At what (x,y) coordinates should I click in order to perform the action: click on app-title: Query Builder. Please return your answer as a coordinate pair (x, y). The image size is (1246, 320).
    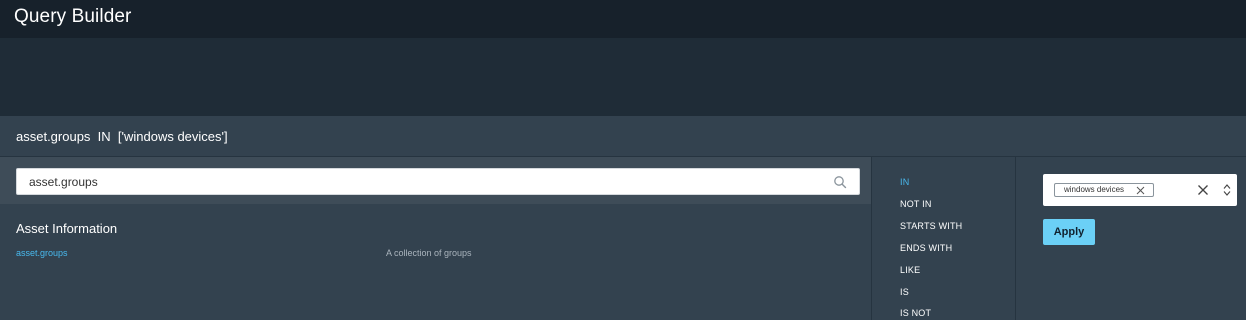
    Looking at the image, I should click on (73, 16).